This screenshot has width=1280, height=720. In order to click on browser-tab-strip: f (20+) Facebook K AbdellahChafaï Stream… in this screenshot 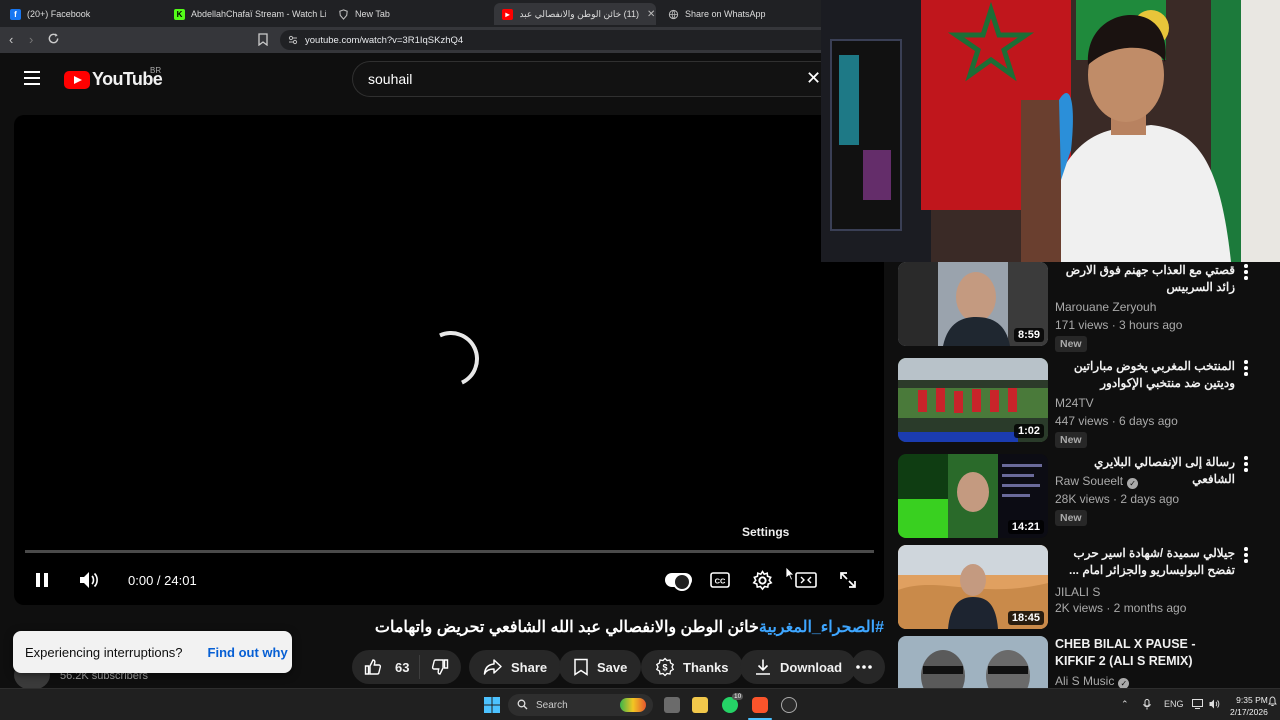, I will do `click(410, 13)`.